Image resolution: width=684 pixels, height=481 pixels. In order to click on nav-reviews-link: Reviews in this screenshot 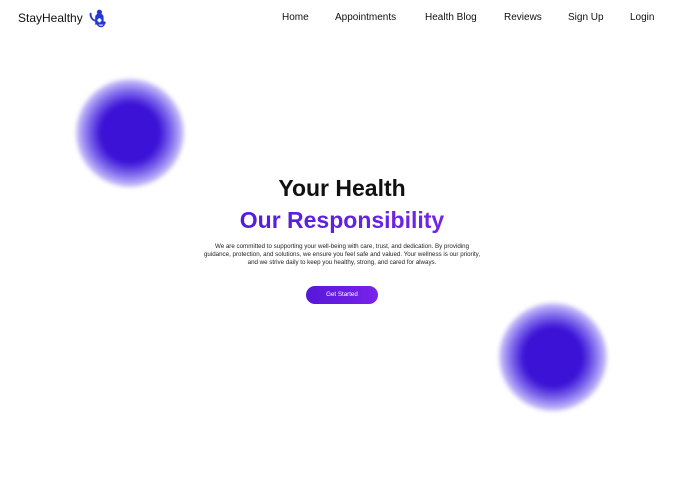, I will do `click(523, 18)`.